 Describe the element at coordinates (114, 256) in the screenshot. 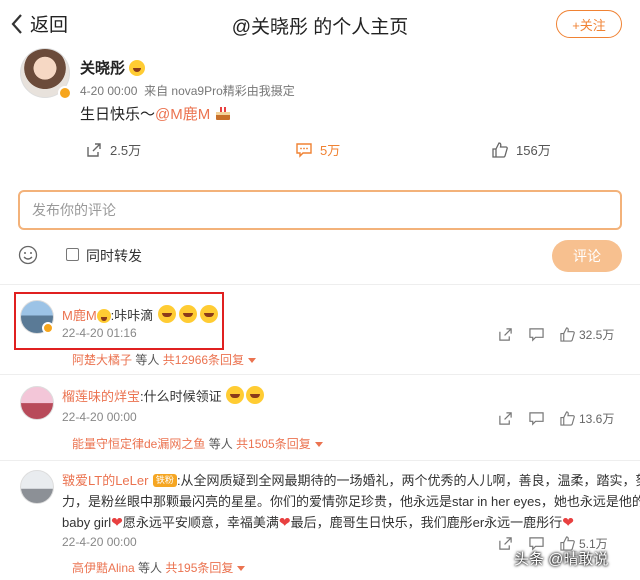

I see `repost-checkbox-label: 同时转发` at that location.